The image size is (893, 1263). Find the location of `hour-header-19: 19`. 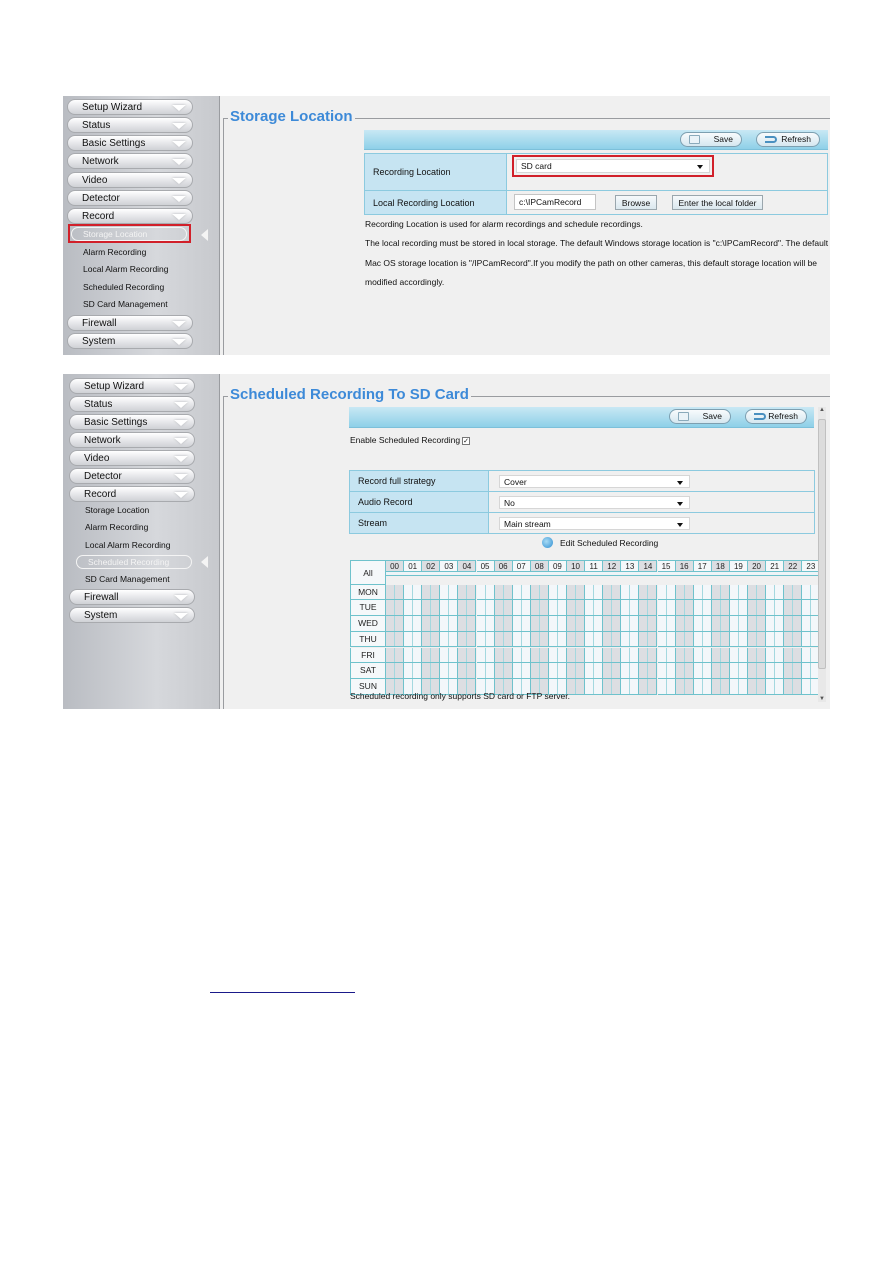

hour-header-19: 19 is located at coordinates (738, 566).